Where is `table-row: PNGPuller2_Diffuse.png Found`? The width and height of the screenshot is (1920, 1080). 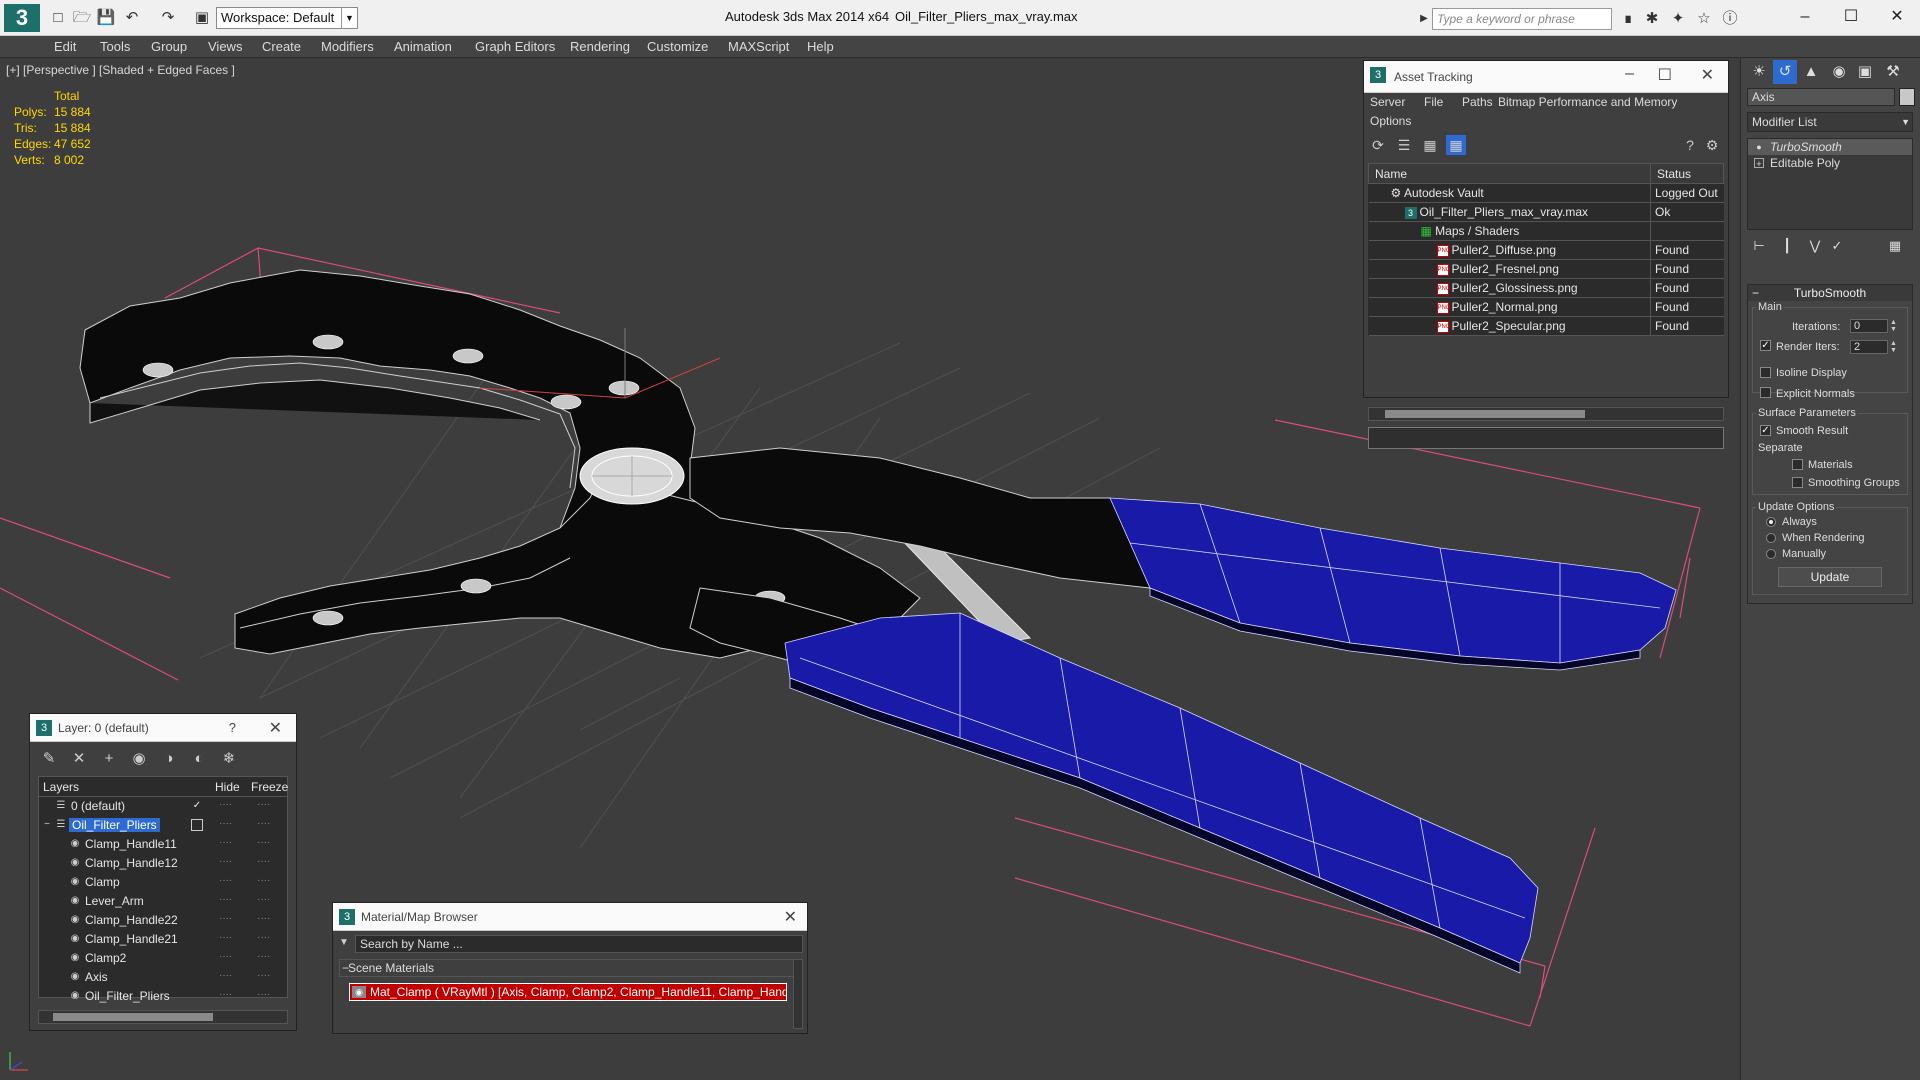 table-row: PNGPuller2_Diffuse.png Found is located at coordinates (1546, 250).